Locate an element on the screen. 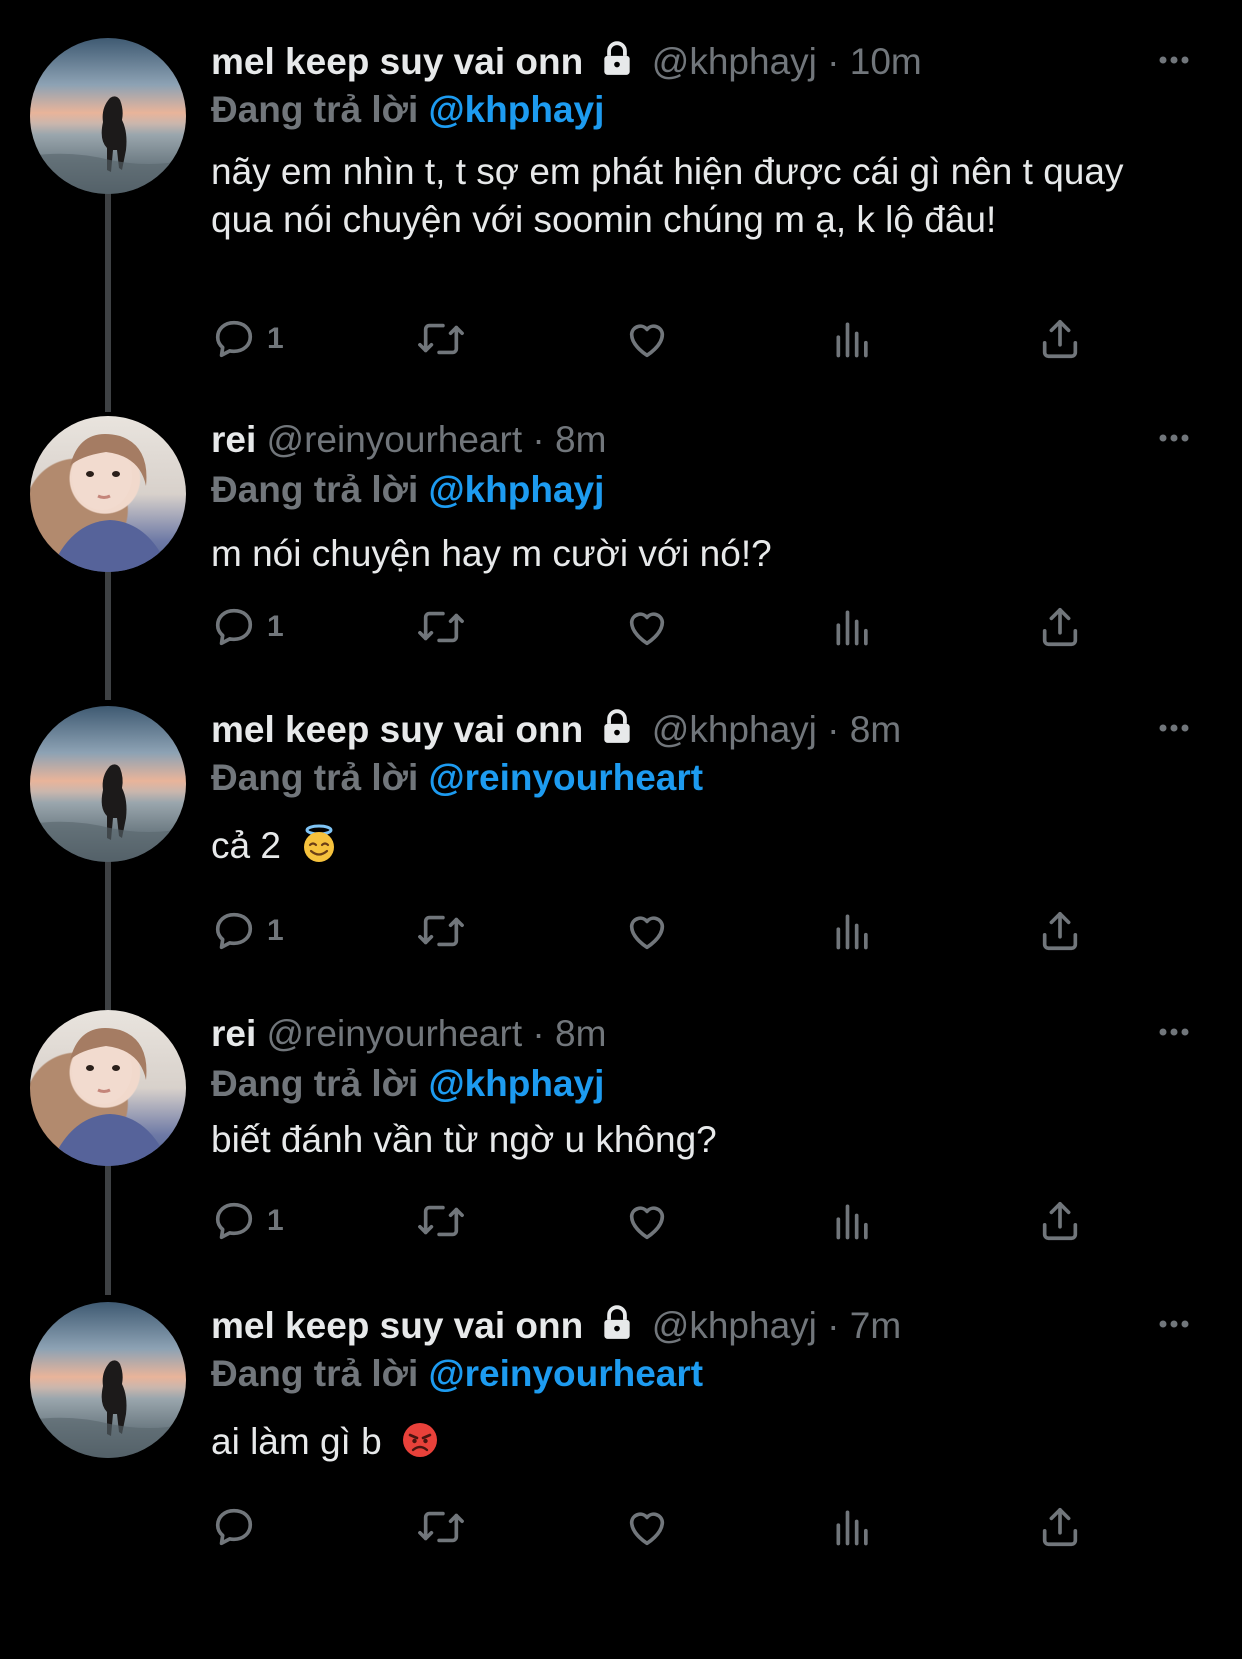 This screenshot has height=1659, width=1242. timestamp: 10m is located at coordinates (886, 61).